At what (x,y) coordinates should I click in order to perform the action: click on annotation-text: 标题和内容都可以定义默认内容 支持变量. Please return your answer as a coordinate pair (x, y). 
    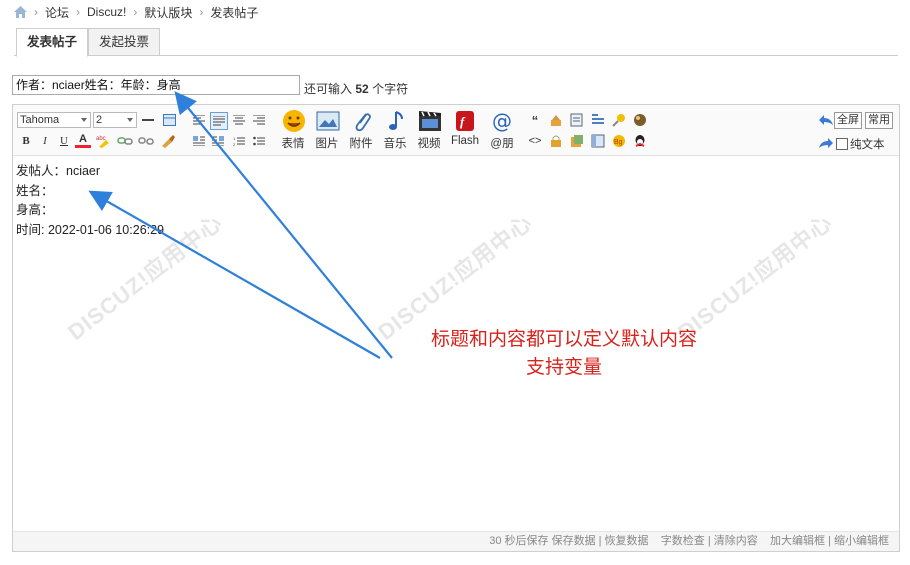
    Looking at the image, I should click on (564, 354).